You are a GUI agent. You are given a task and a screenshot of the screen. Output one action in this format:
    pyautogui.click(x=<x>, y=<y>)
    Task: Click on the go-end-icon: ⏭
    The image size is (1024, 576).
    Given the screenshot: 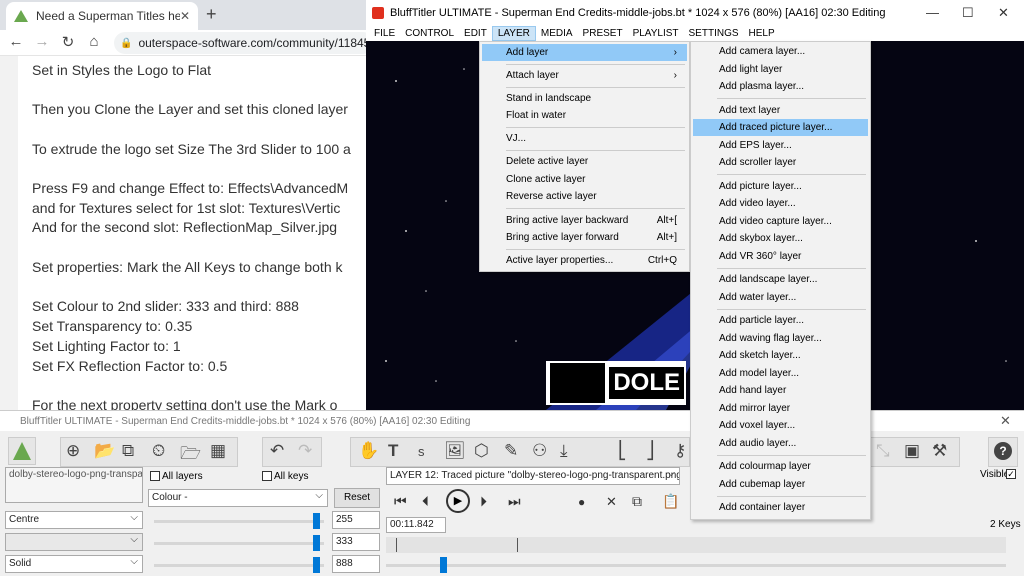 What is the action you would take?
    pyautogui.click(x=514, y=501)
    